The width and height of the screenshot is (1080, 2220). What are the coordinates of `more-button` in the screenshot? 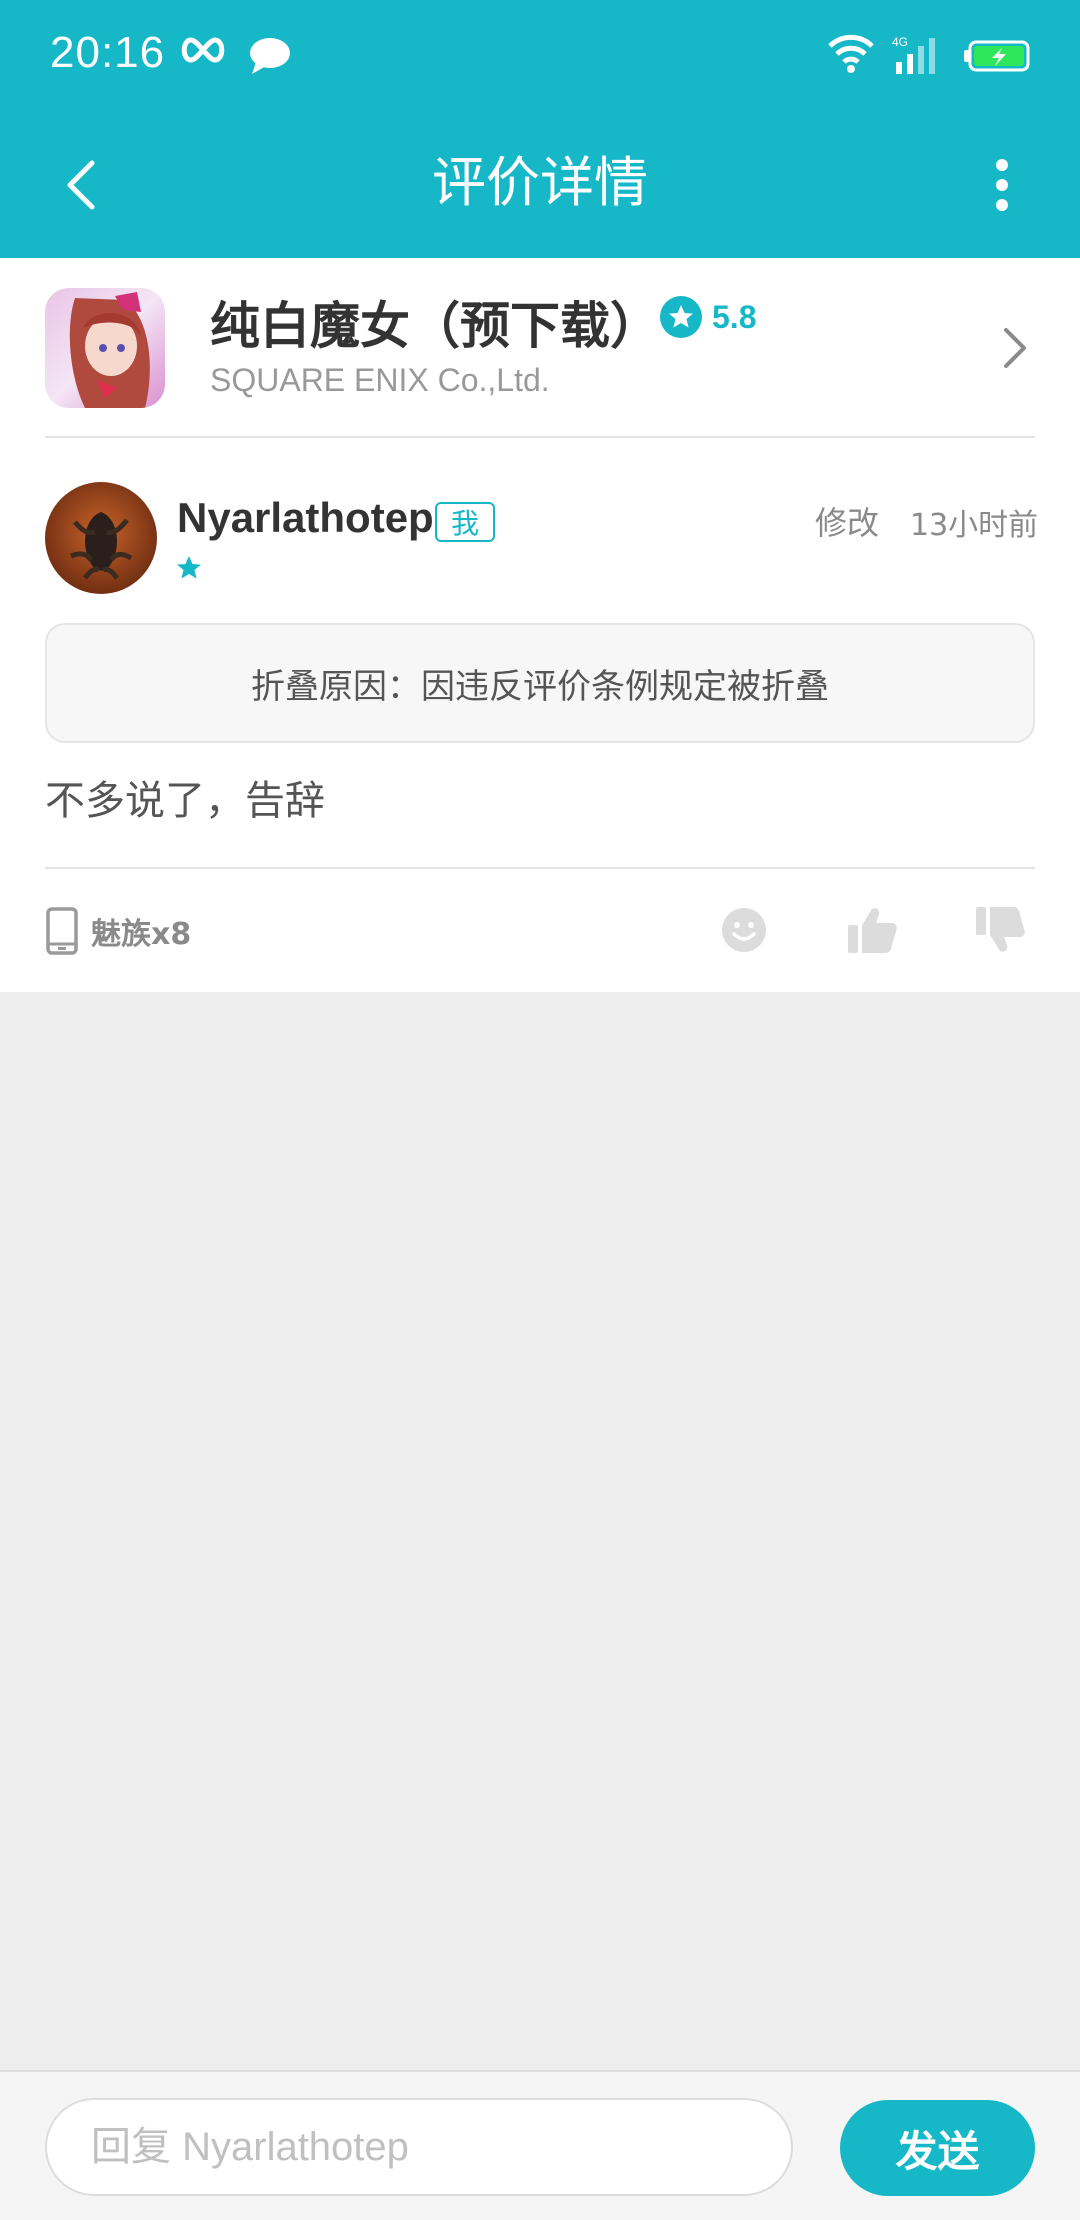 It's located at (1002, 185).